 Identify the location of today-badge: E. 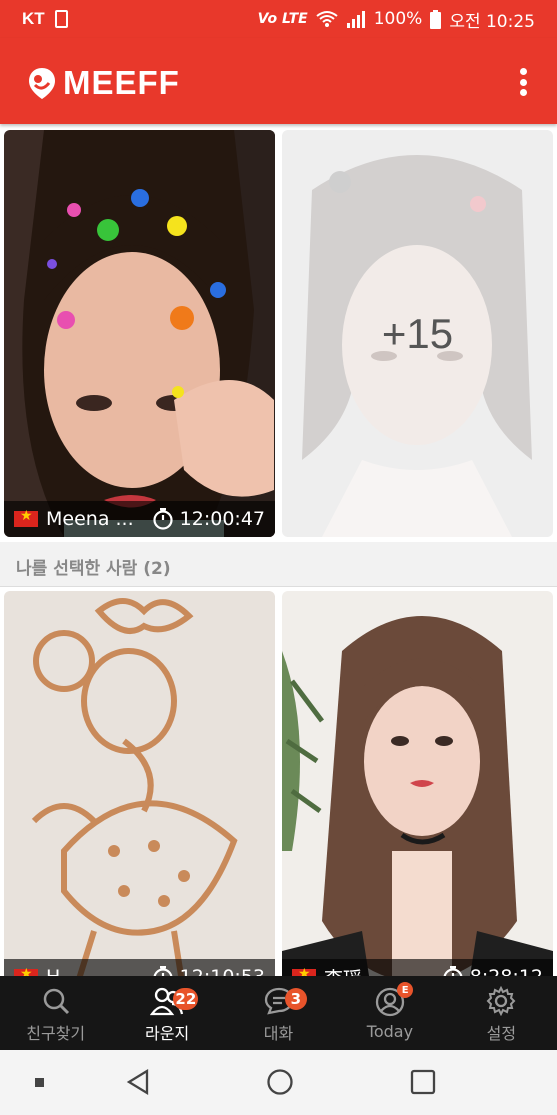
(405, 990).